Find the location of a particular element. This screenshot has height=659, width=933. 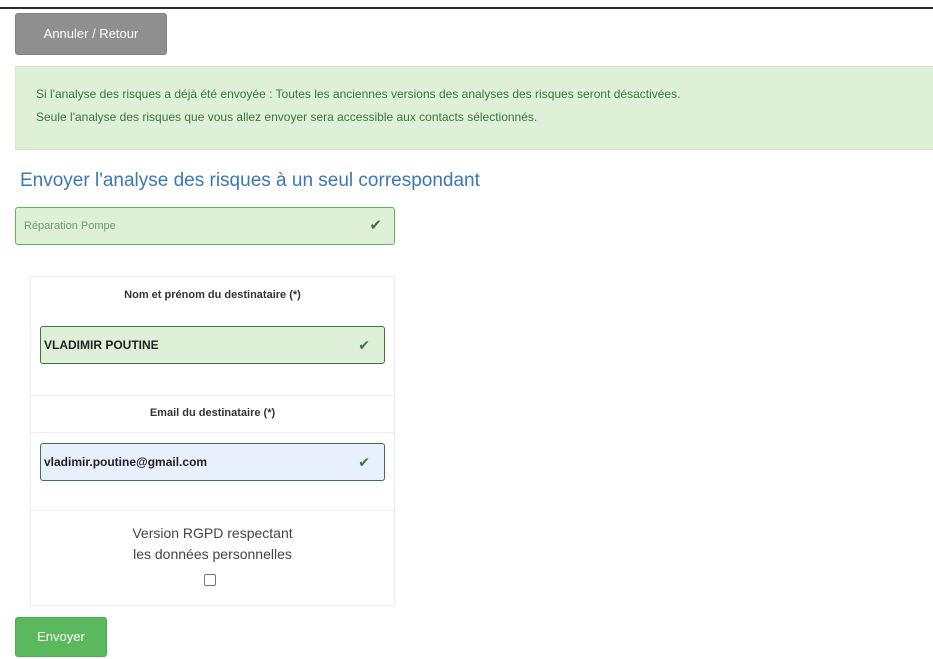

top-divider is located at coordinates (466, 8).